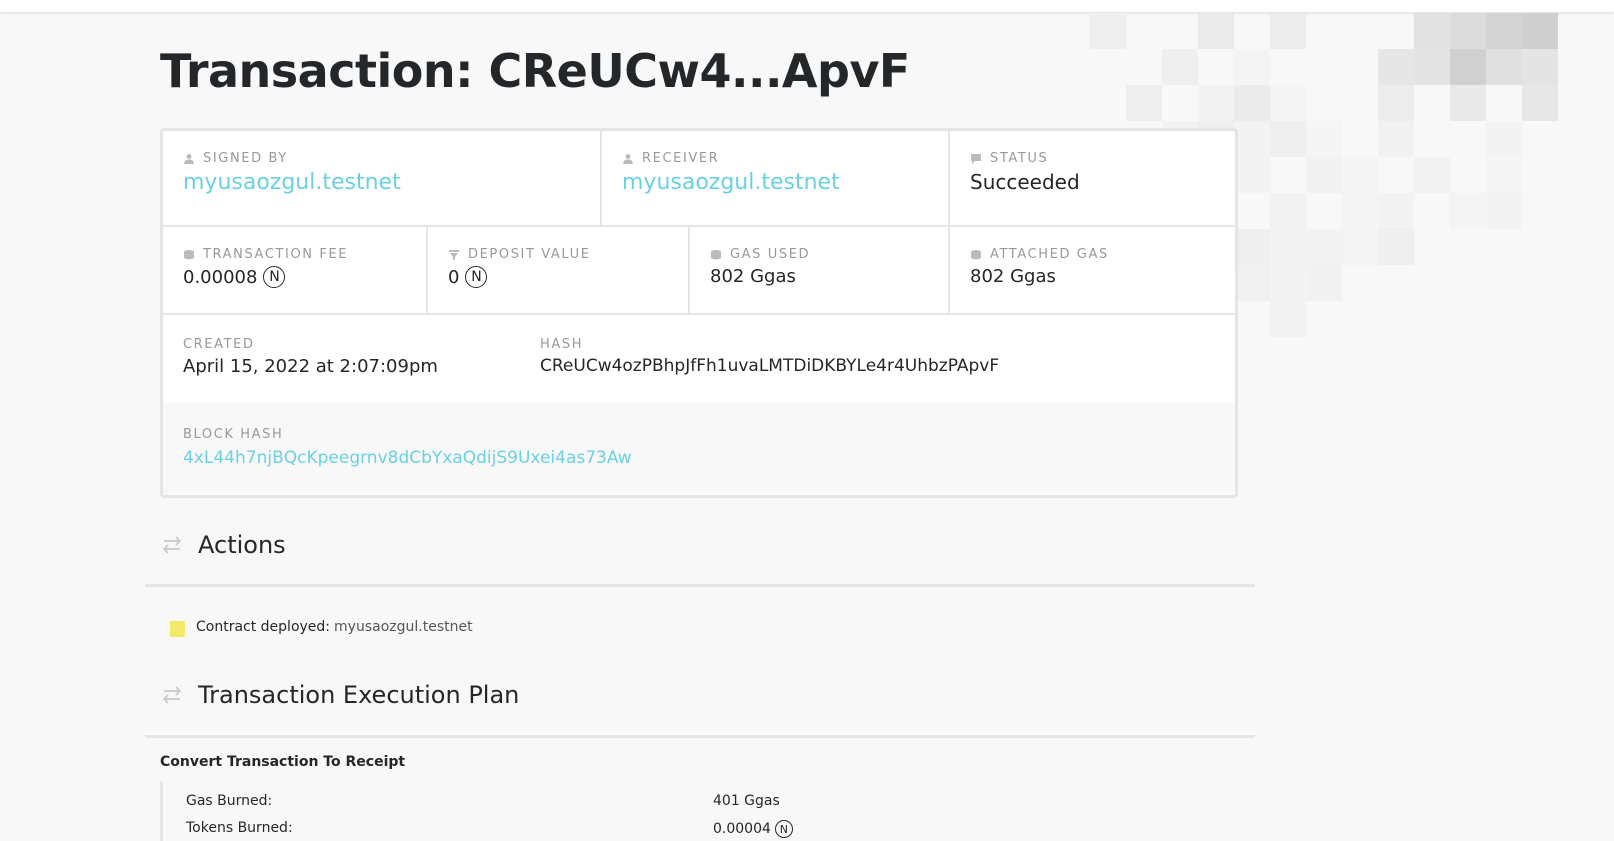  What do you see at coordinates (177, 629) in the screenshot?
I see `contract-file-icon` at bounding box center [177, 629].